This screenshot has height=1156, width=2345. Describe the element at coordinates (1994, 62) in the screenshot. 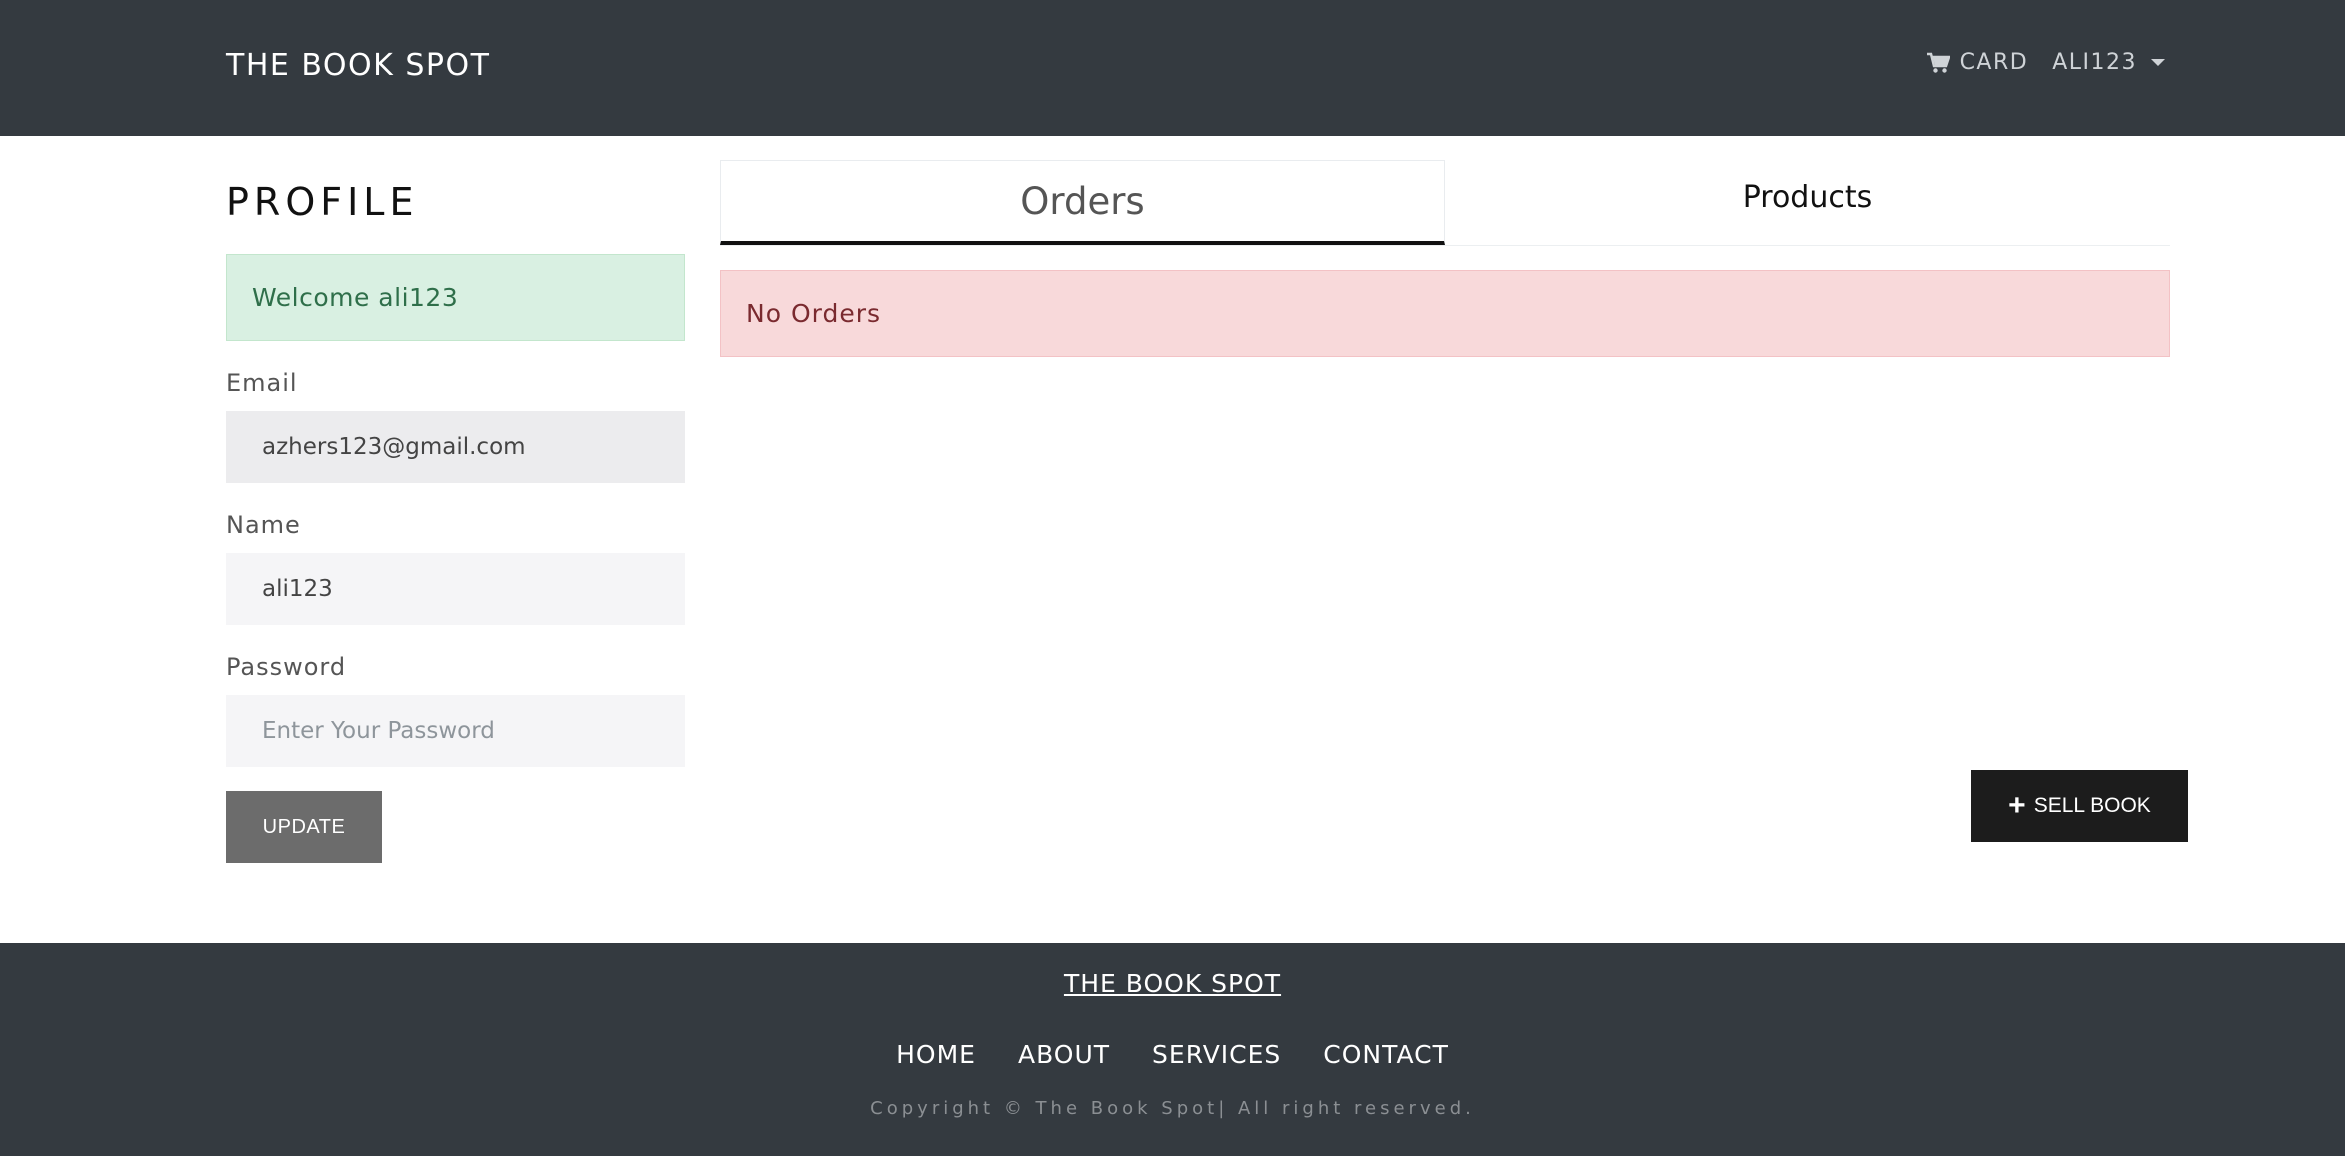

I see `cart-label: CARD` at that location.